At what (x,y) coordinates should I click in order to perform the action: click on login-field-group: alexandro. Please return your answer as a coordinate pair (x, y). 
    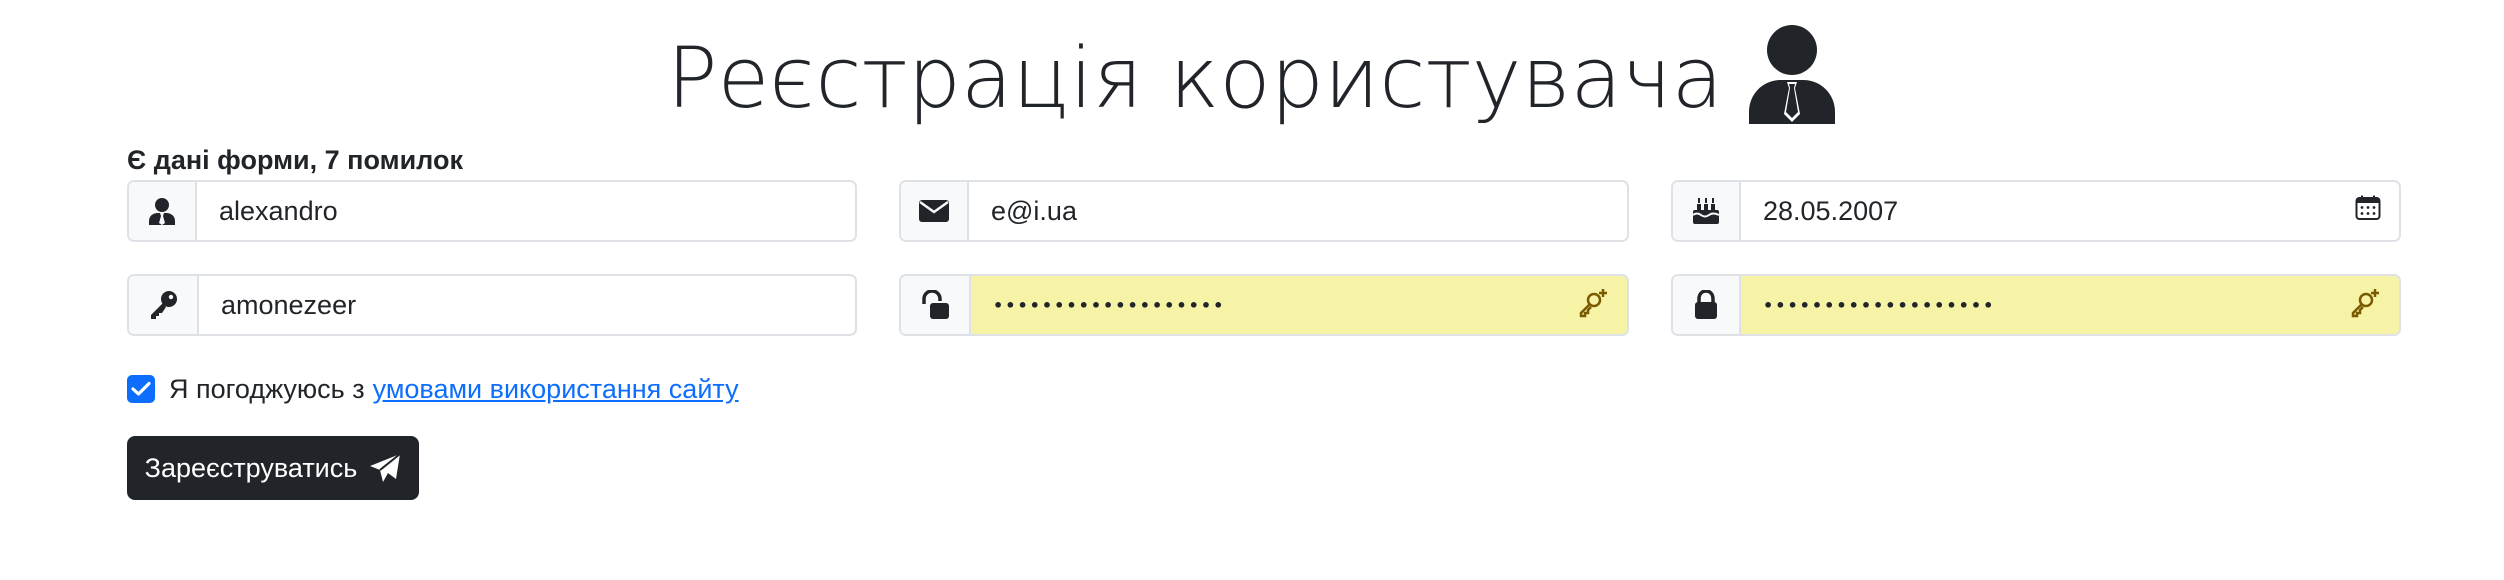
    Looking at the image, I should click on (492, 211).